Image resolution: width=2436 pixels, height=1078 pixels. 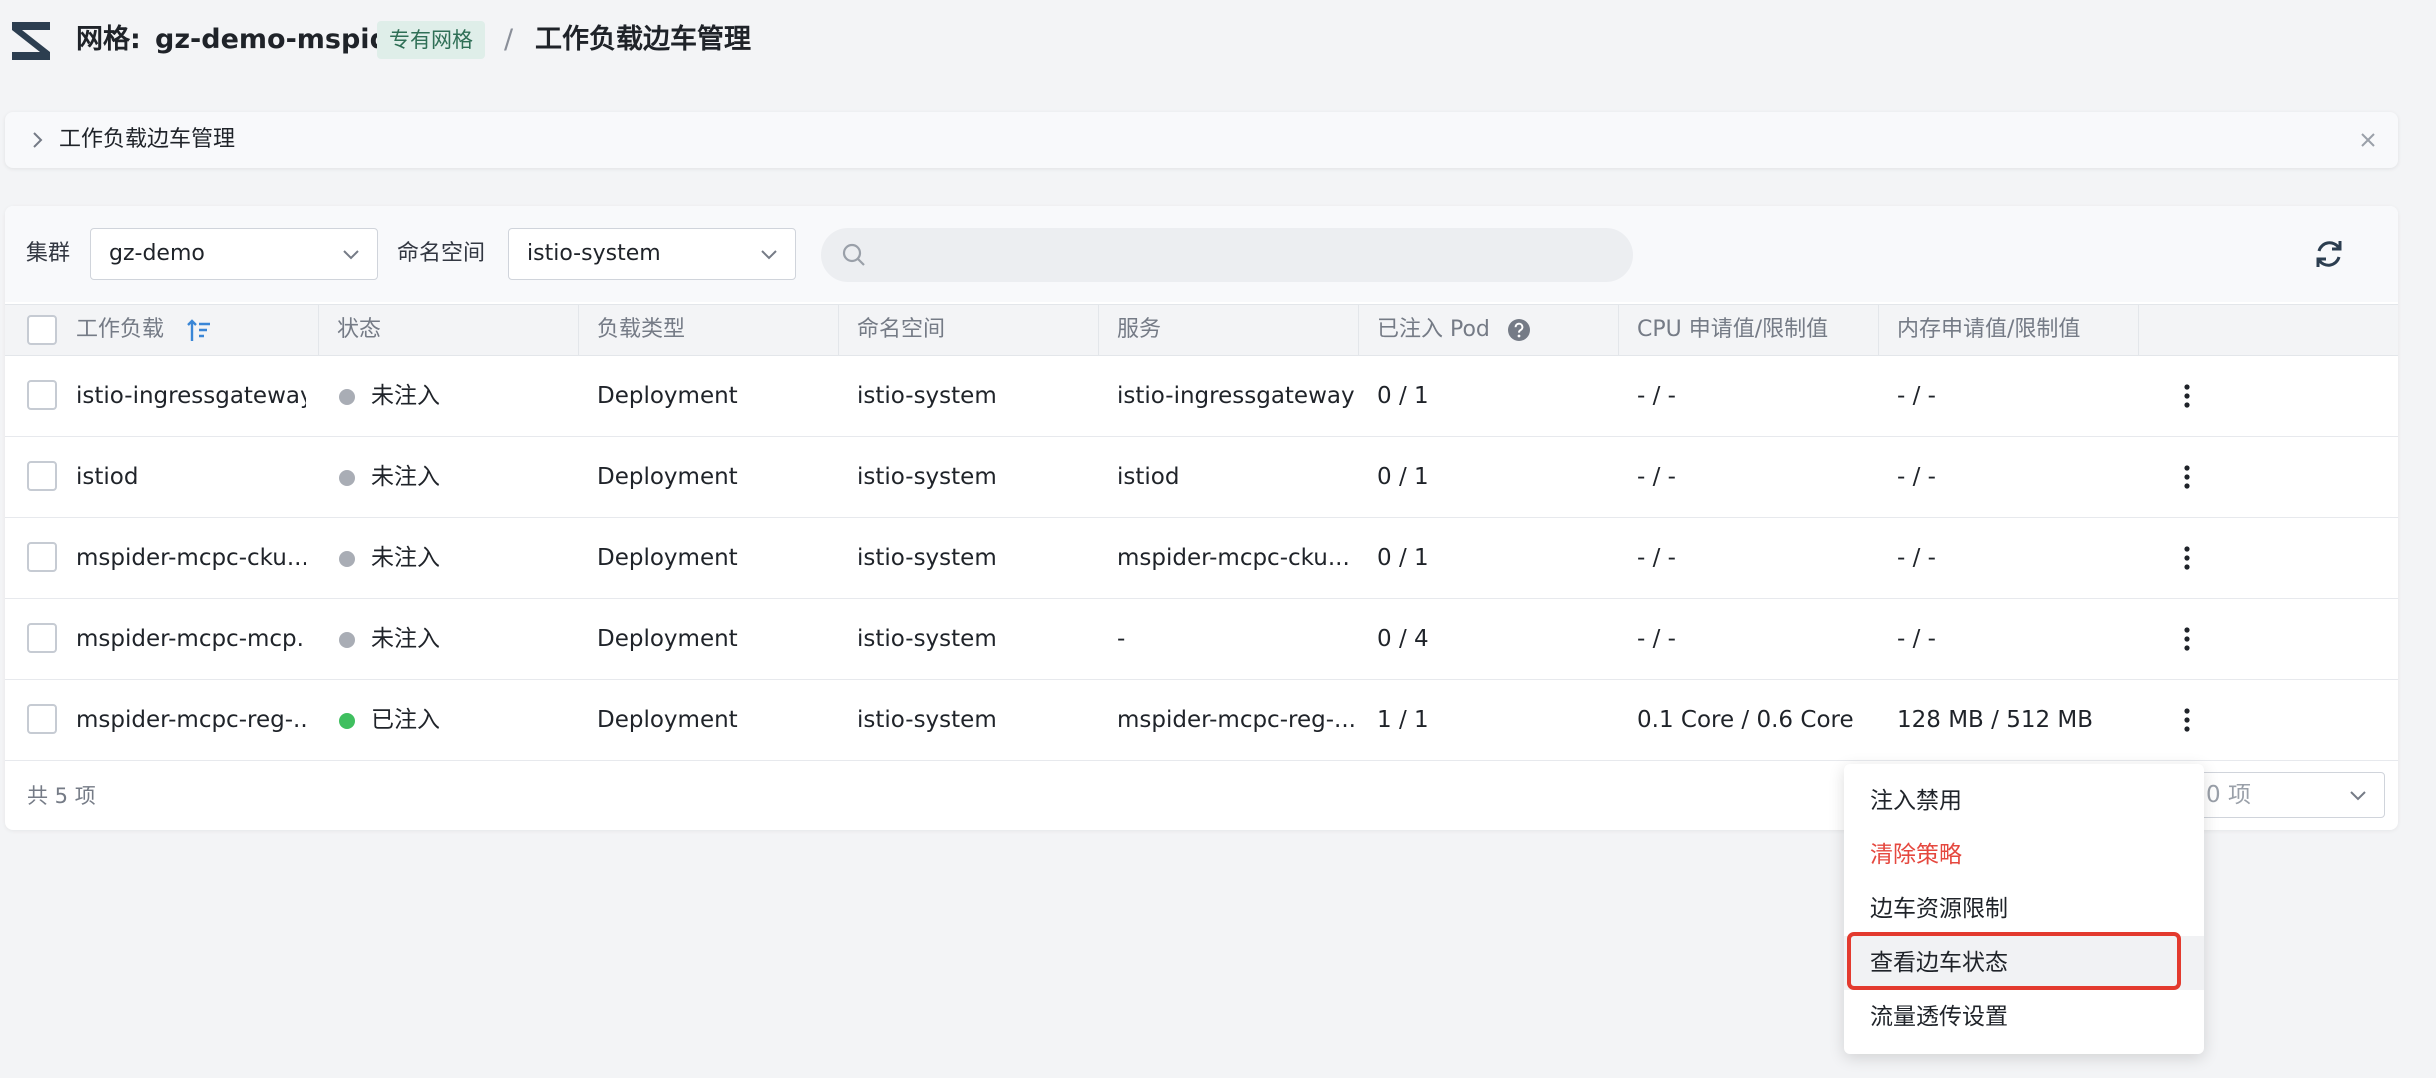 What do you see at coordinates (641, 329) in the screenshot?
I see `column-header-type: 负载类型` at bounding box center [641, 329].